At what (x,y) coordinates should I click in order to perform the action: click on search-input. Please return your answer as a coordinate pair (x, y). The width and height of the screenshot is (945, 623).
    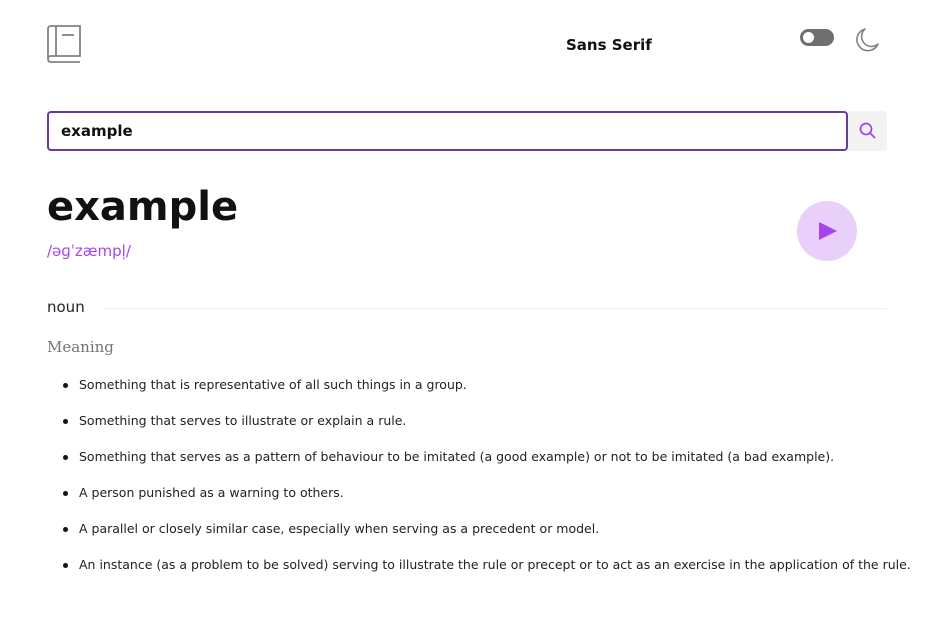
    Looking at the image, I should click on (447, 131).